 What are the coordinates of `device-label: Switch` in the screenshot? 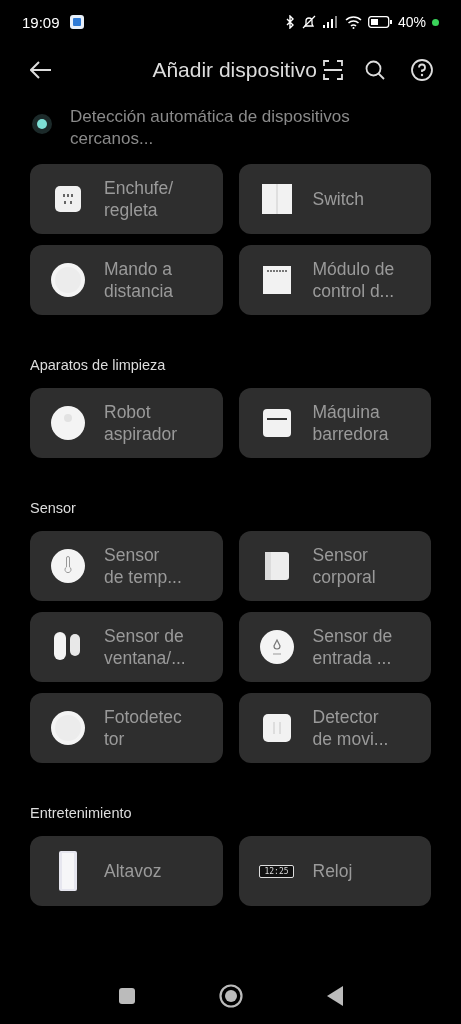 It's located at (339, 199).